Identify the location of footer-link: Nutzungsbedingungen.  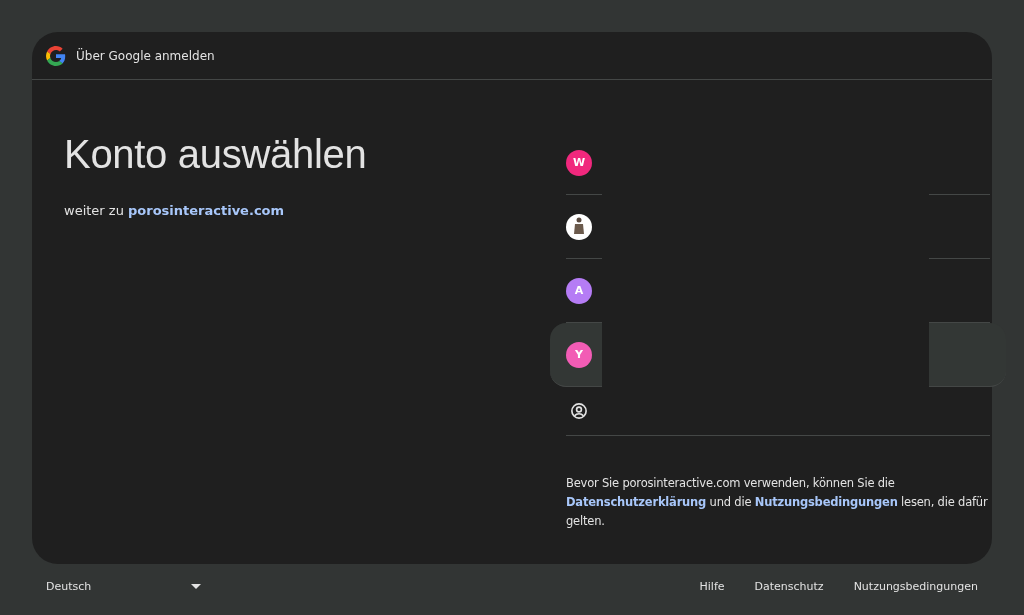
(915, 586).